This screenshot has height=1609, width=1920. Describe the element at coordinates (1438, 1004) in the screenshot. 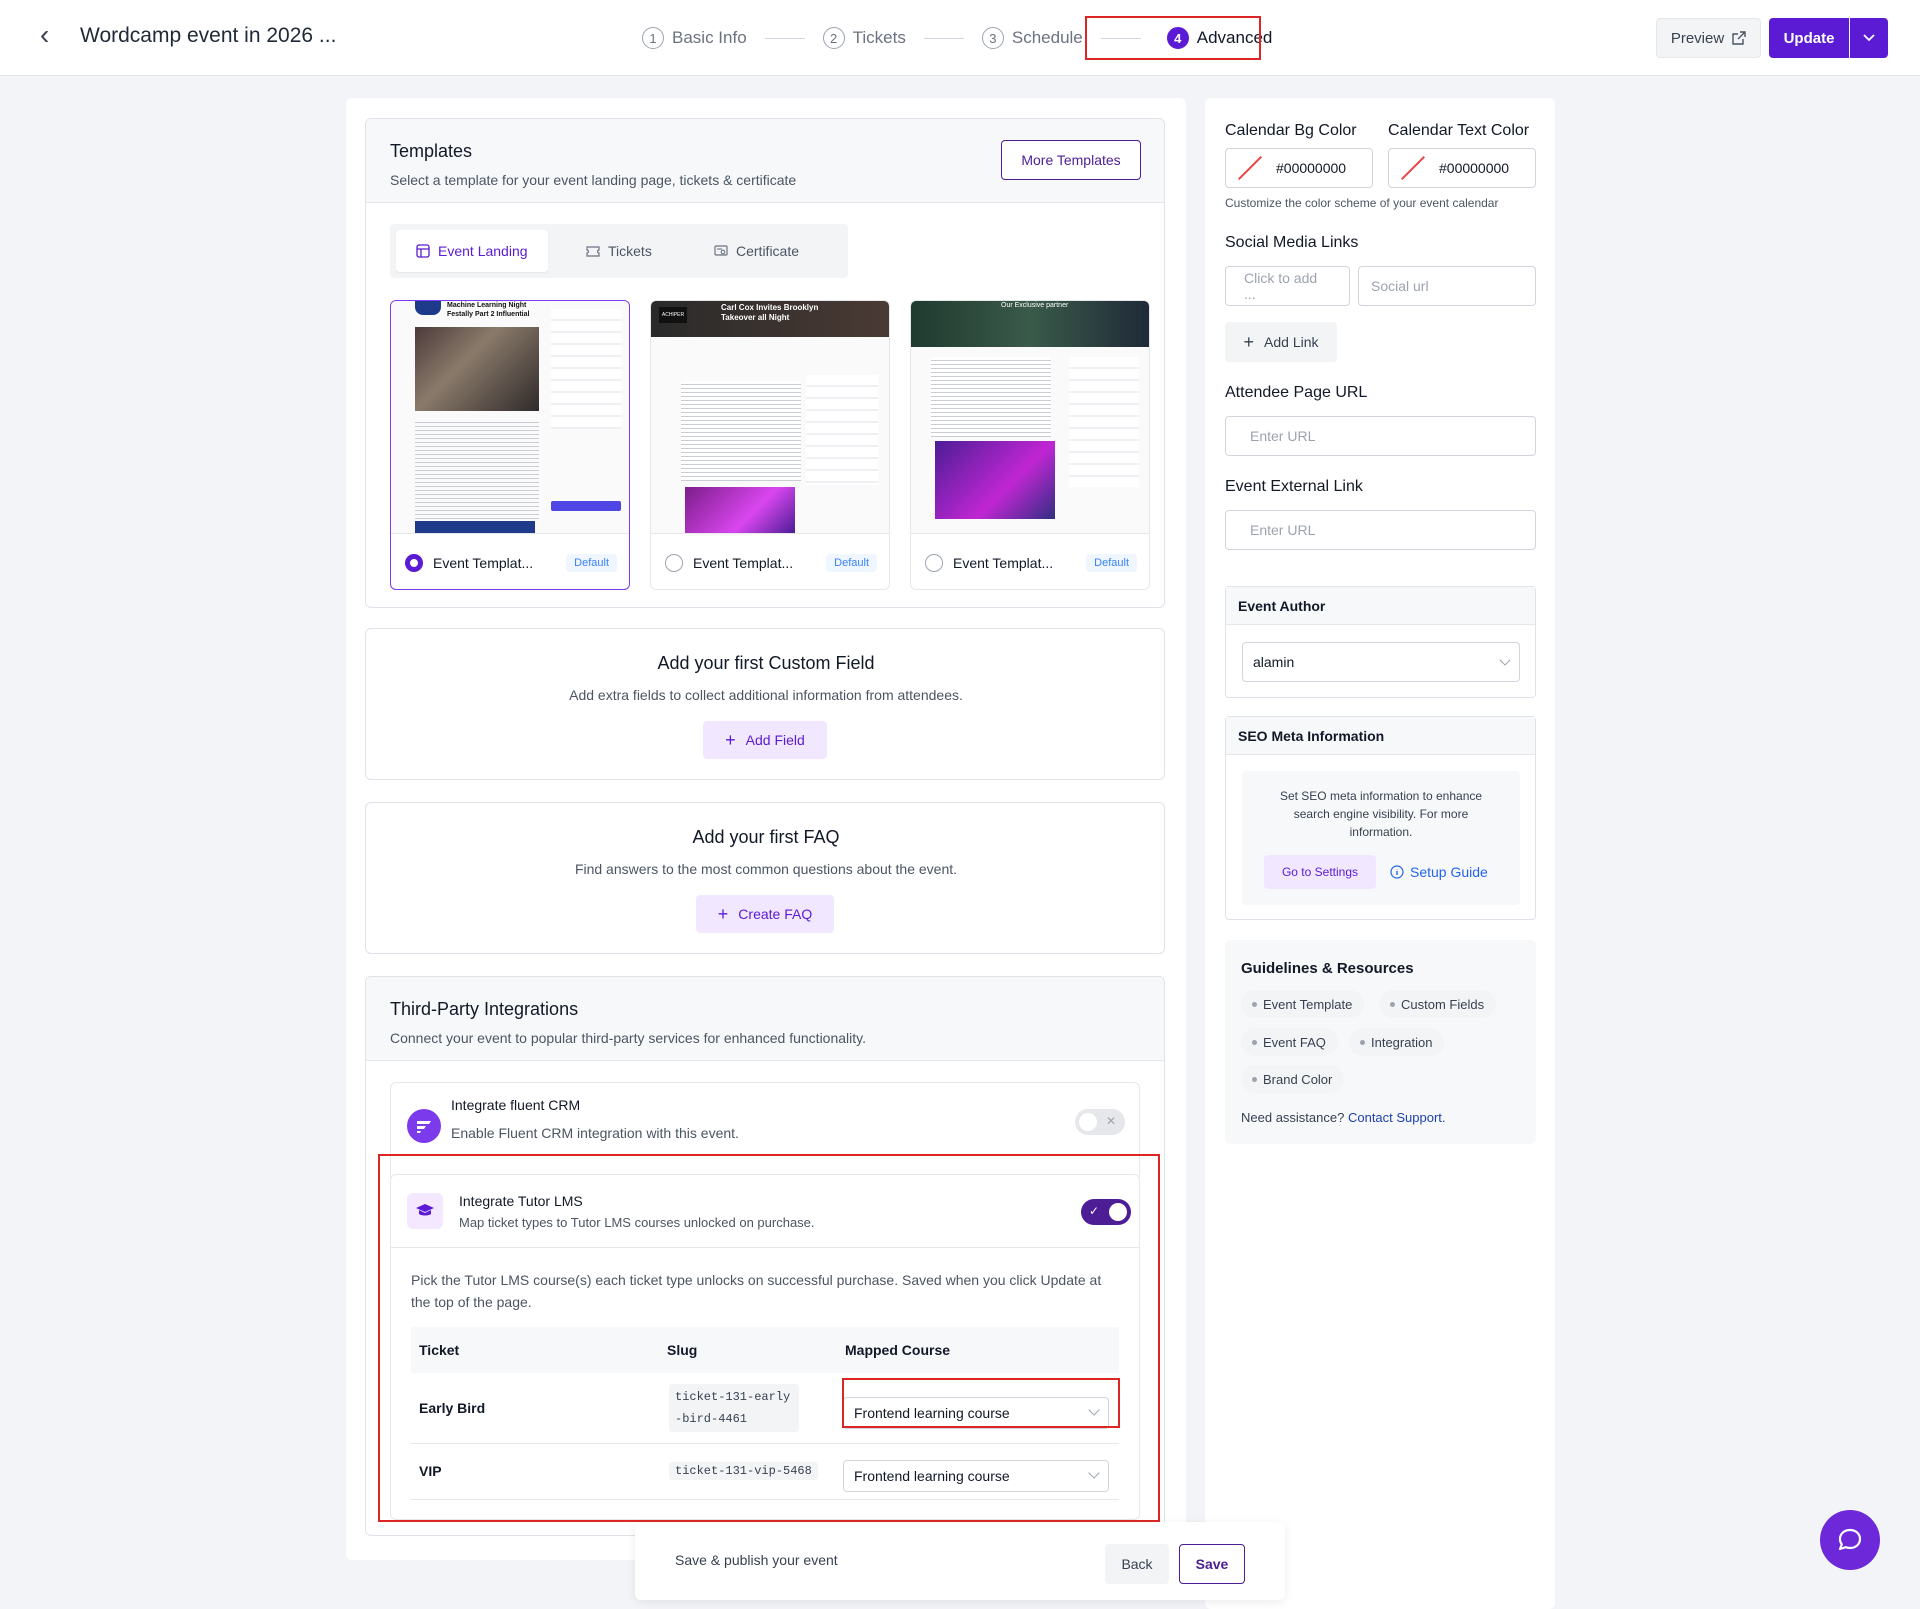

I see `chip-custom-fields: Custom Fields` at that location.